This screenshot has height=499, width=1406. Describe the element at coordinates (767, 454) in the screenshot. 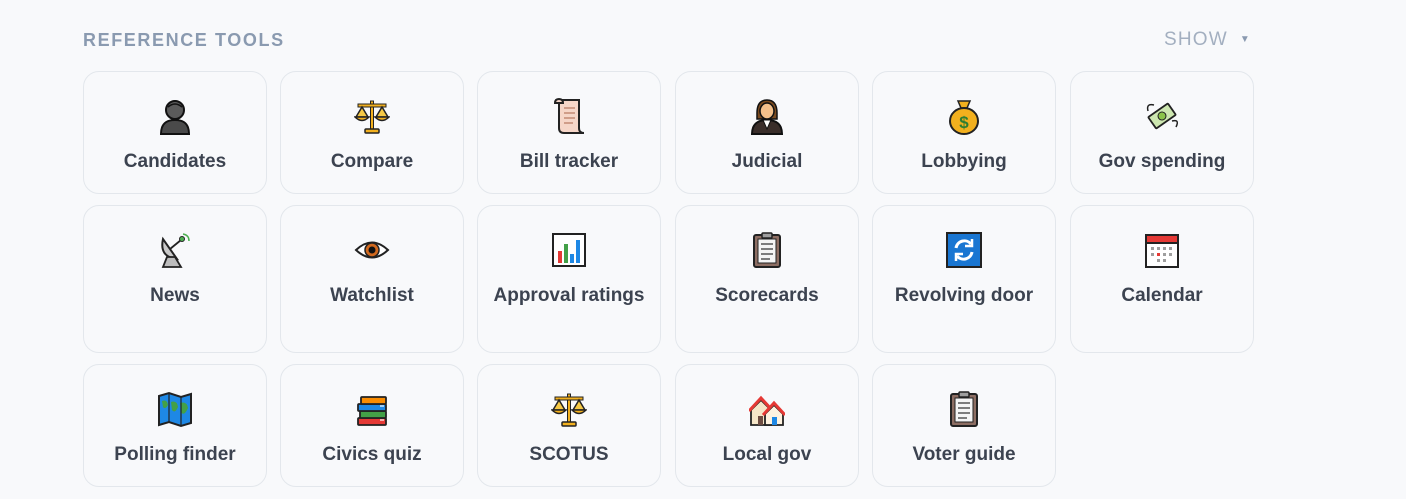

I see `tool-label: Local gov` at that location.